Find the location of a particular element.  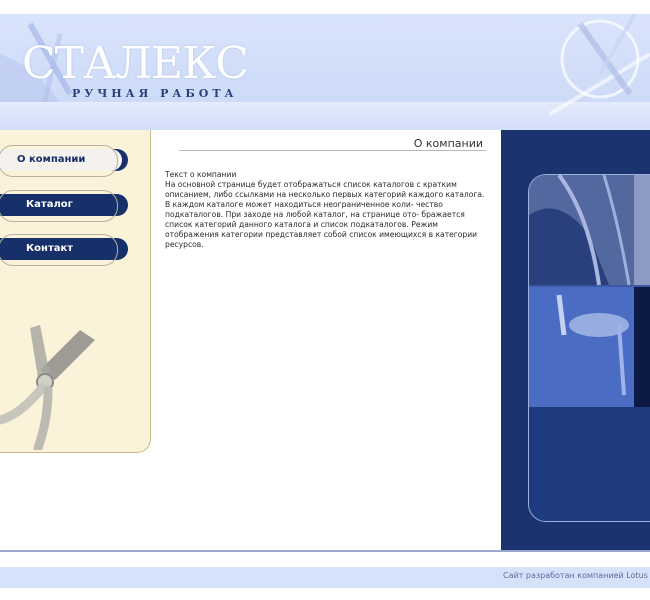

site-footer: Сайт разработан компанией Lotus is located at coordinates (325, 577).